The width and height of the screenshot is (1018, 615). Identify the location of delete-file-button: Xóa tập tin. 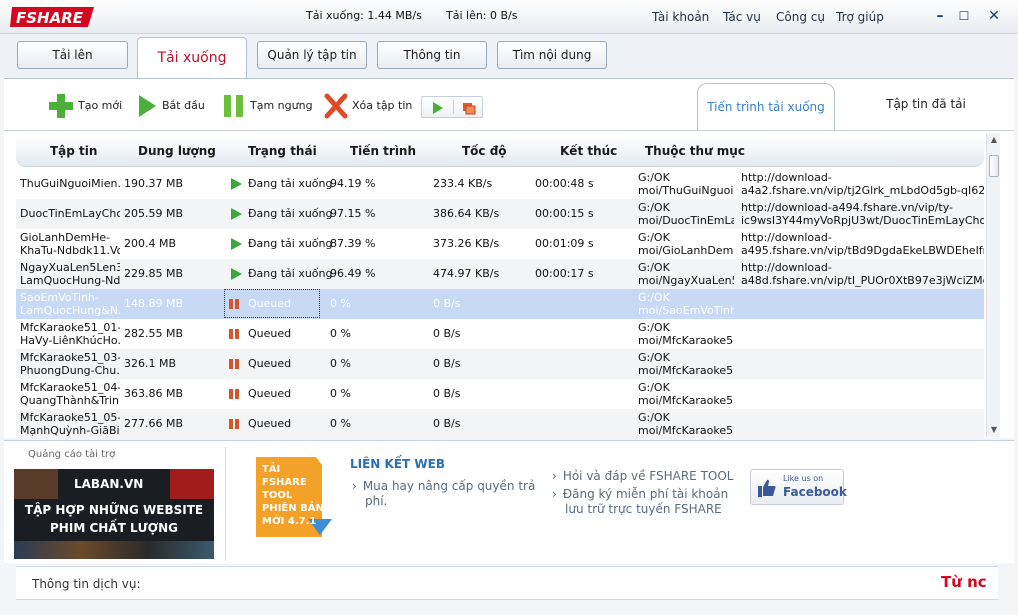
(369, 106).